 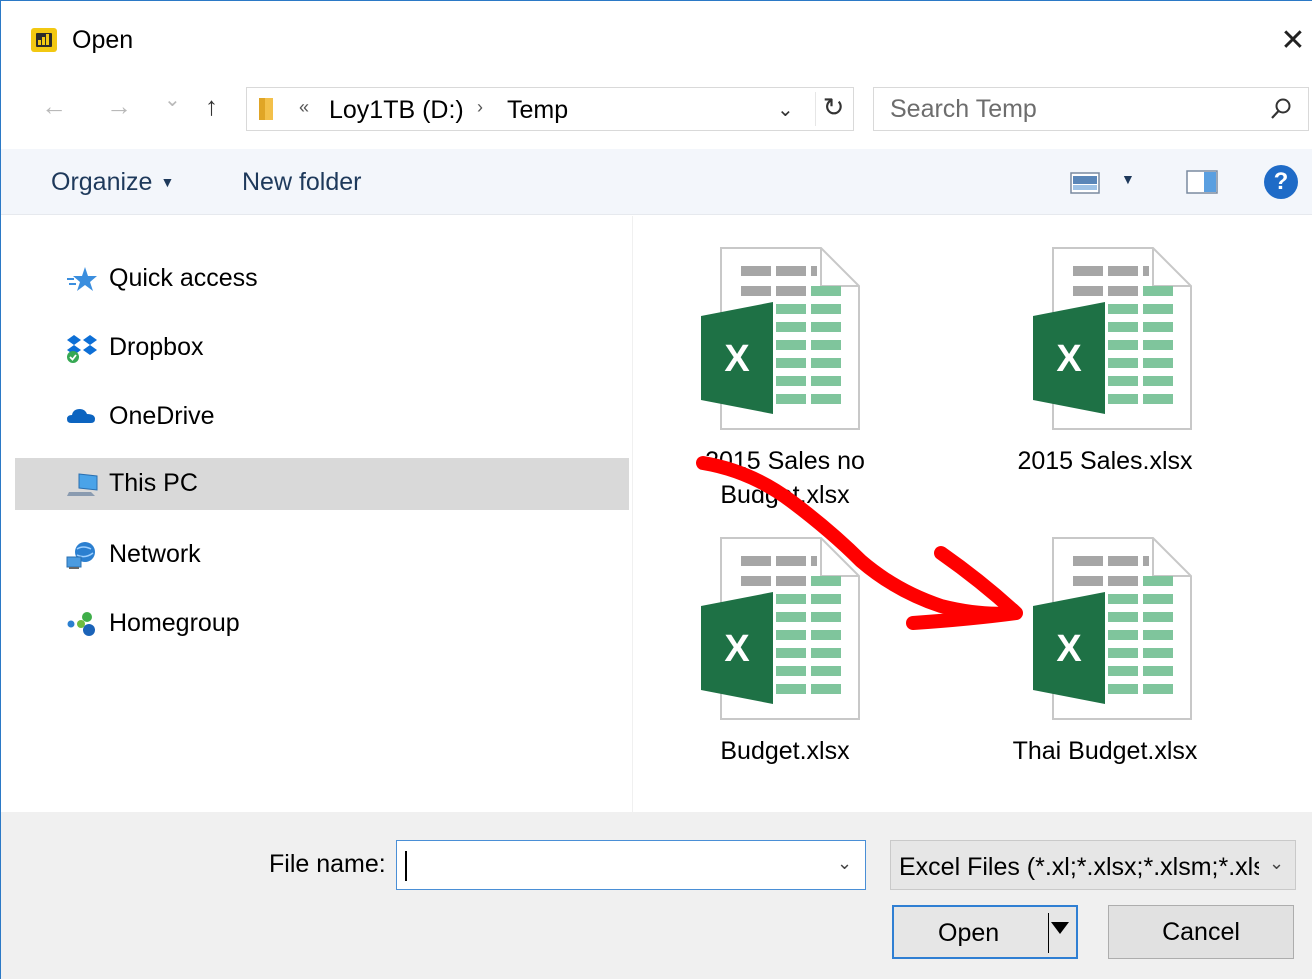 I want to click on powerbi-app-icon, so click(x=44, y=40).